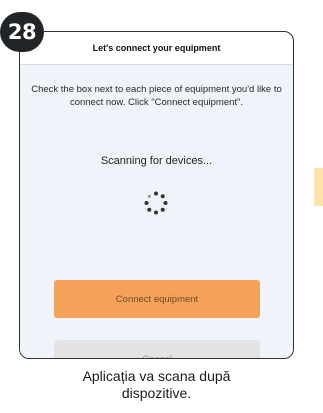 Image resolution: width=323 pixels, height=413 pixels. I want to click on caption: Aplicația va scana după dispozitive., so click(156, 385).